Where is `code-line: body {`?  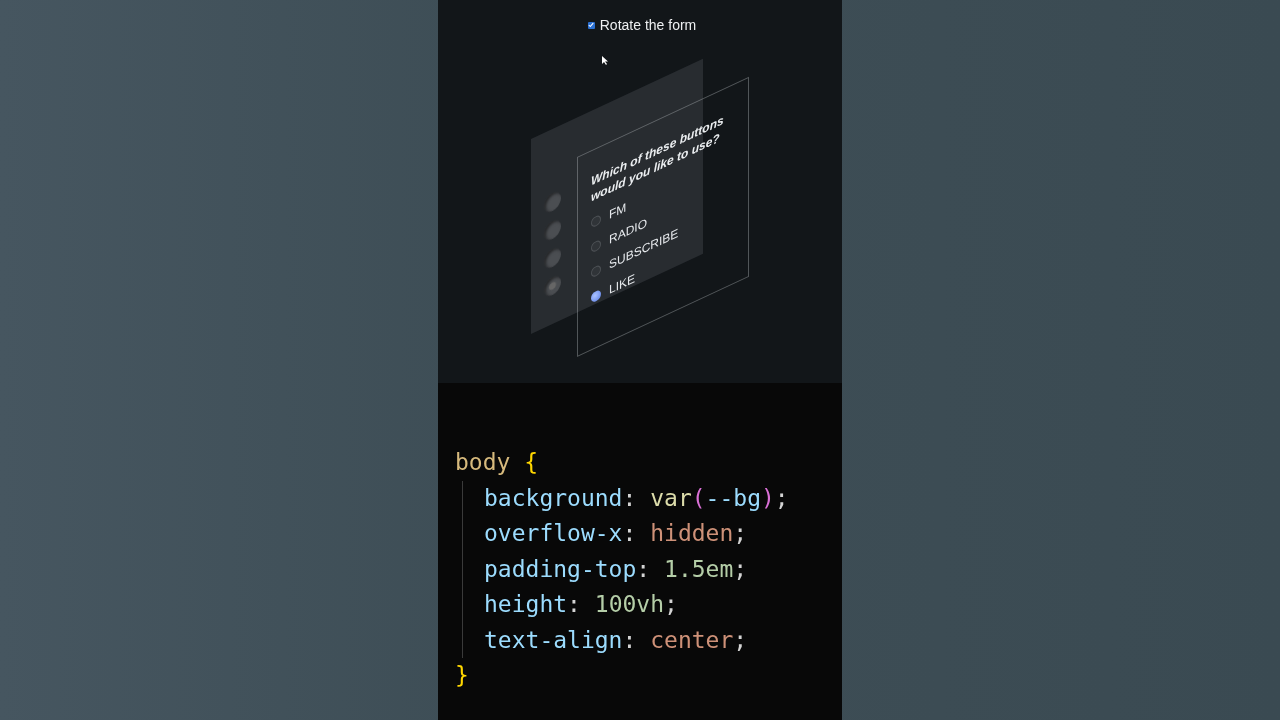
code-line: body { is located at coordinates (497, 462).